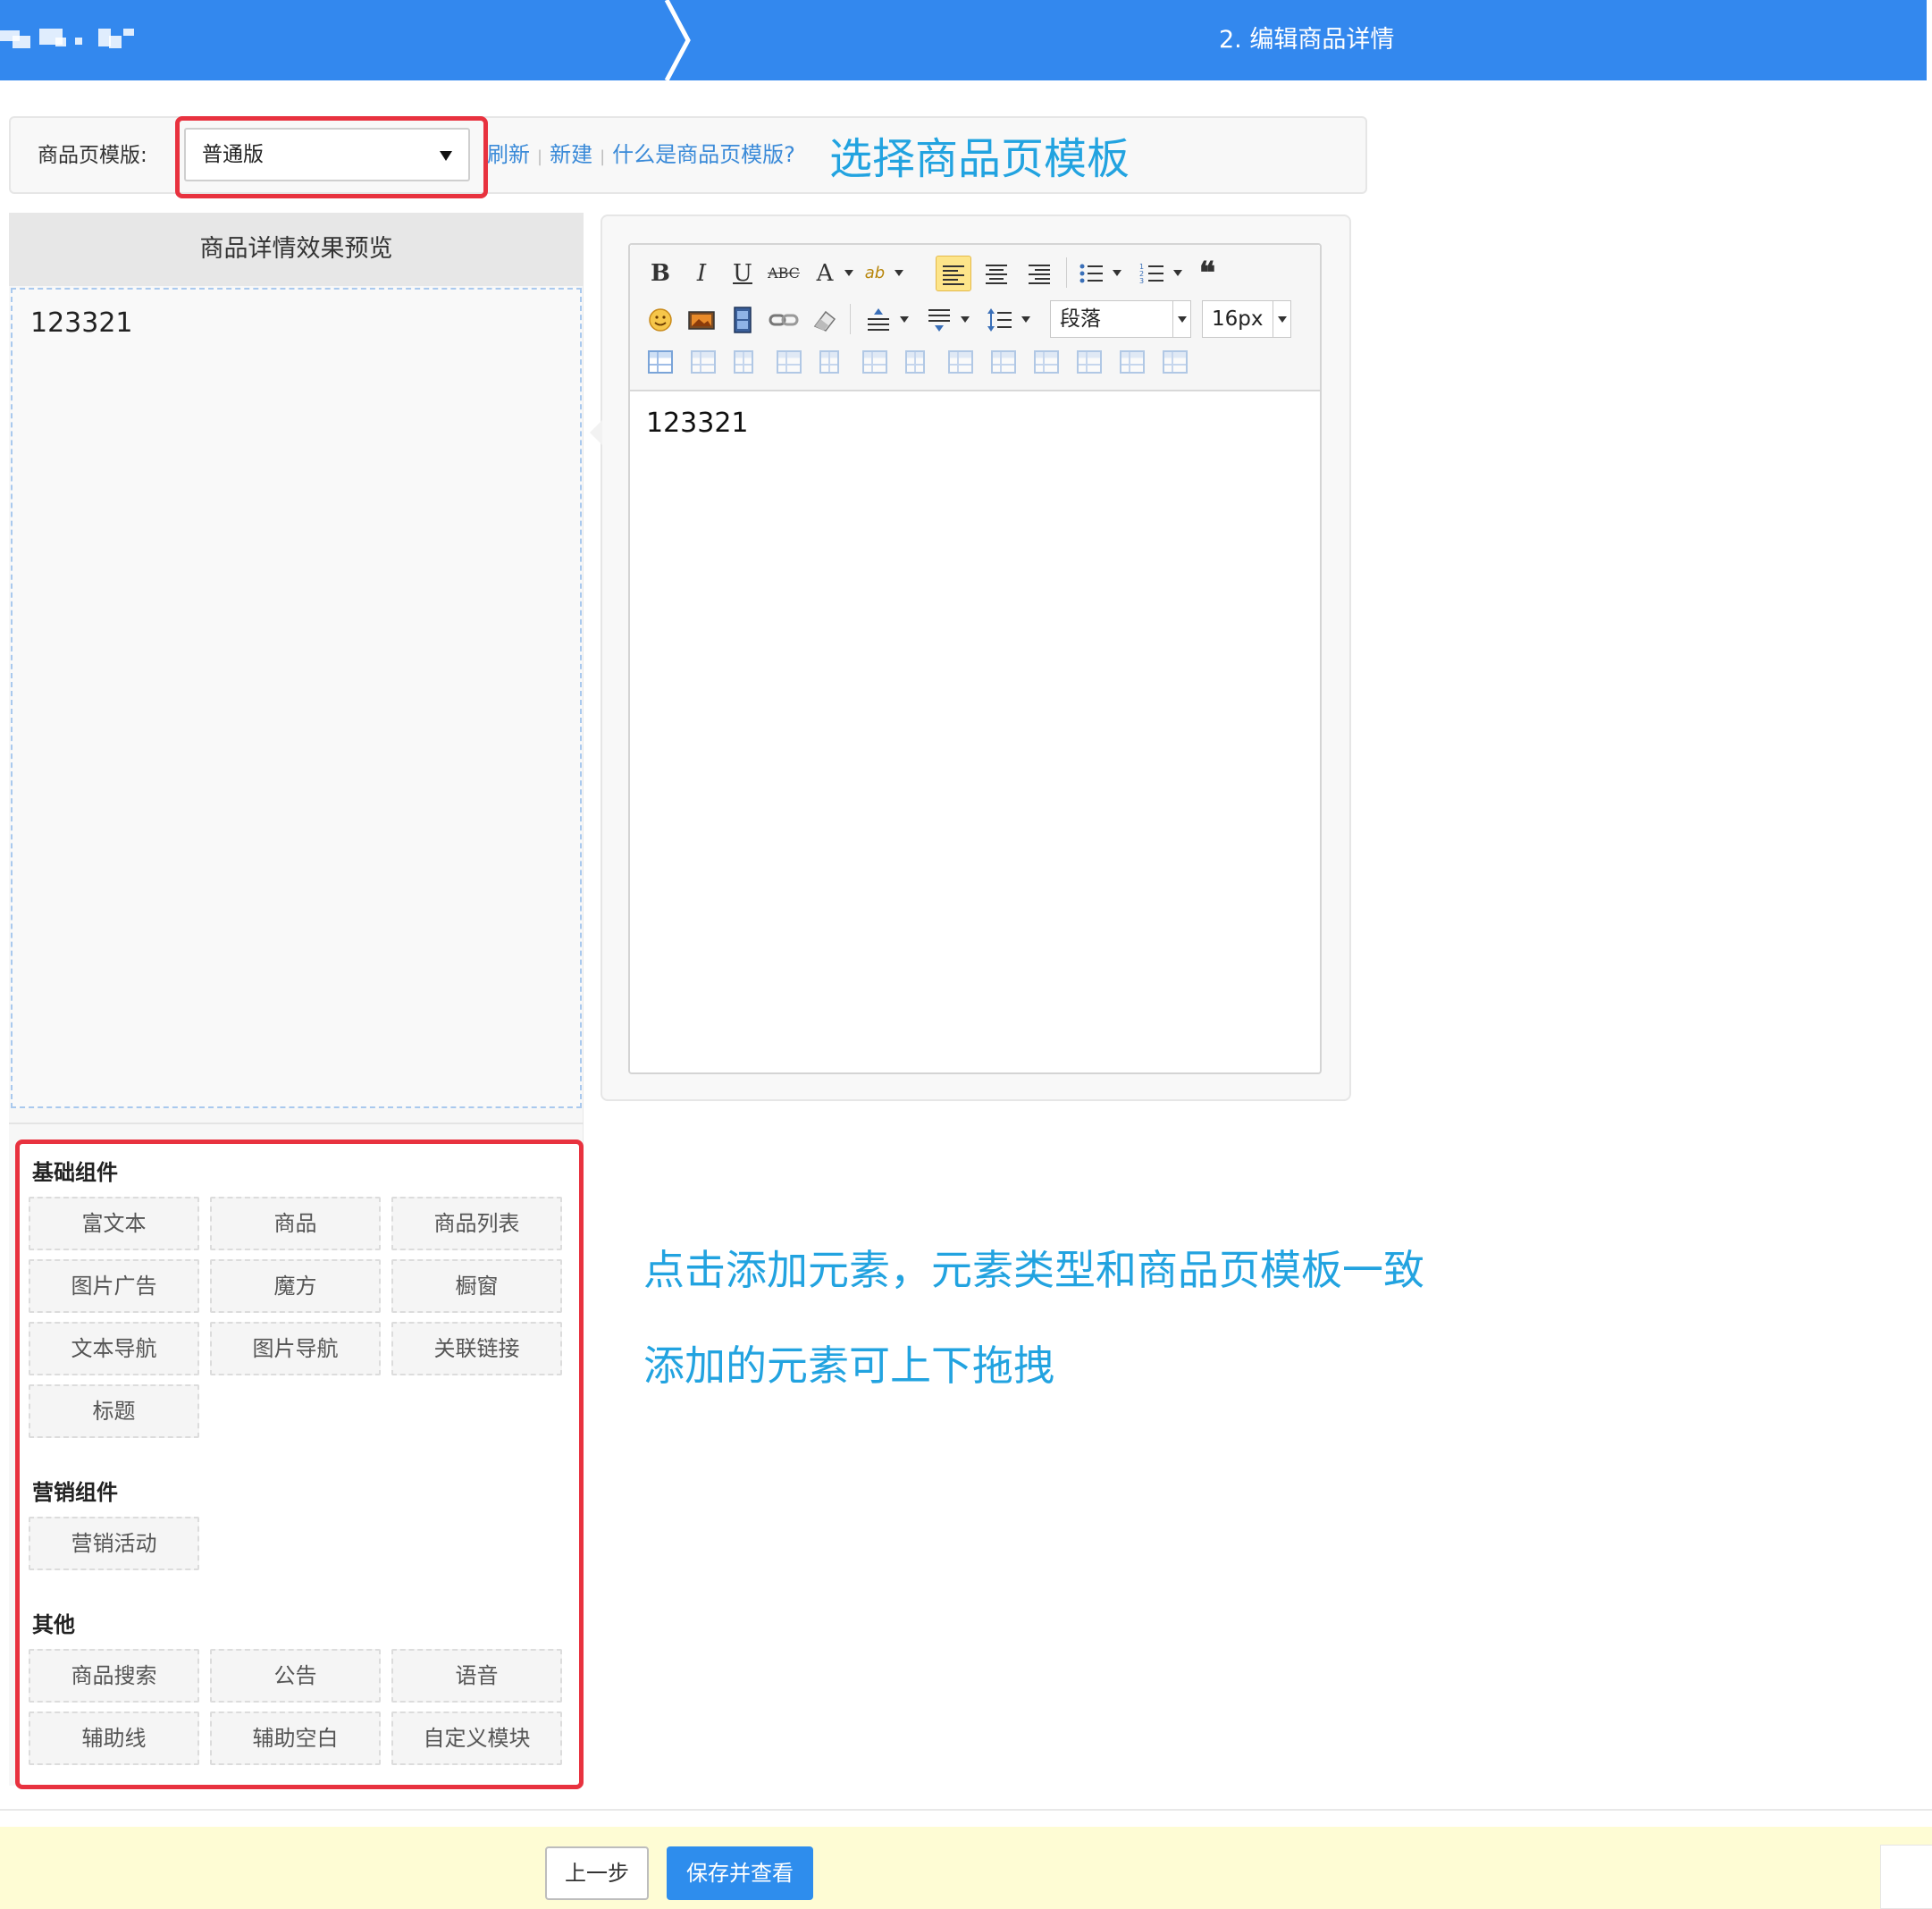 Image resolution: width=1932 pixels, height=1909 pixels. I want to click on step-divider-arrow, so click(677, 40).